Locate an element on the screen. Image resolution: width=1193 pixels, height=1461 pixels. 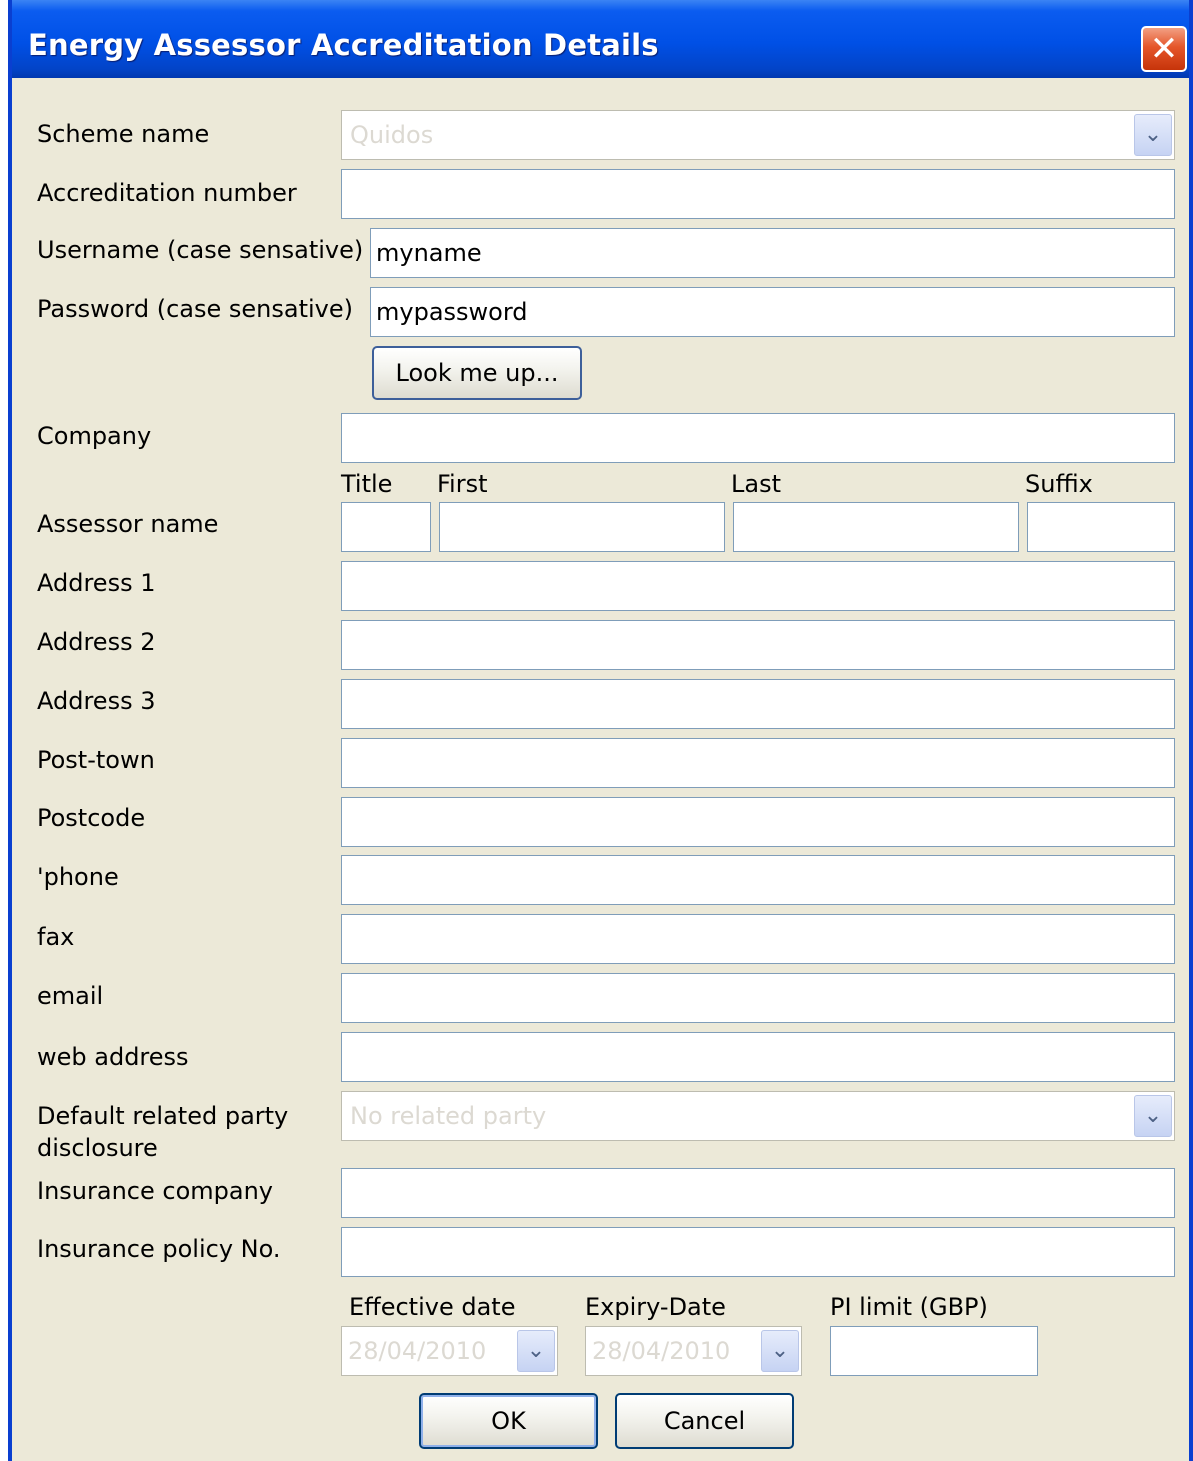
last-column-header: Last is located at coordinates (756, 484).